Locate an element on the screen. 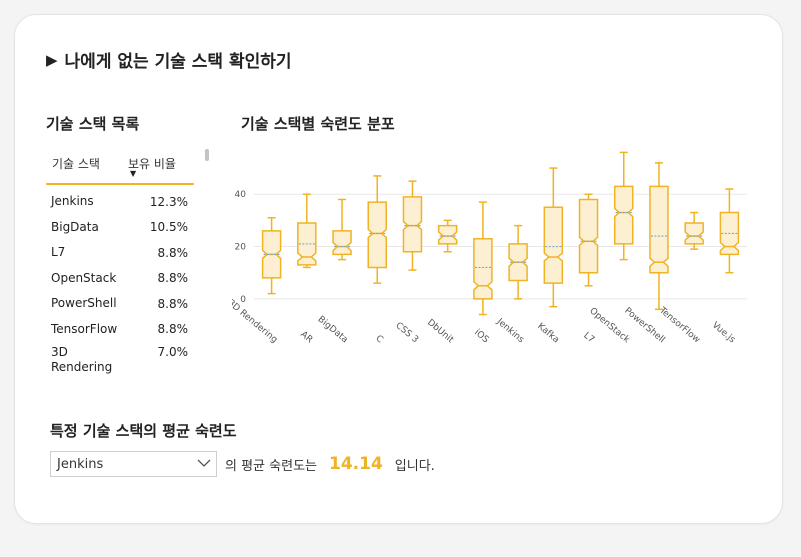 The image size is (801, 557). avg-title: 특정 기술 스택의 평균 숙련도 is located at coordinates (143, 431).